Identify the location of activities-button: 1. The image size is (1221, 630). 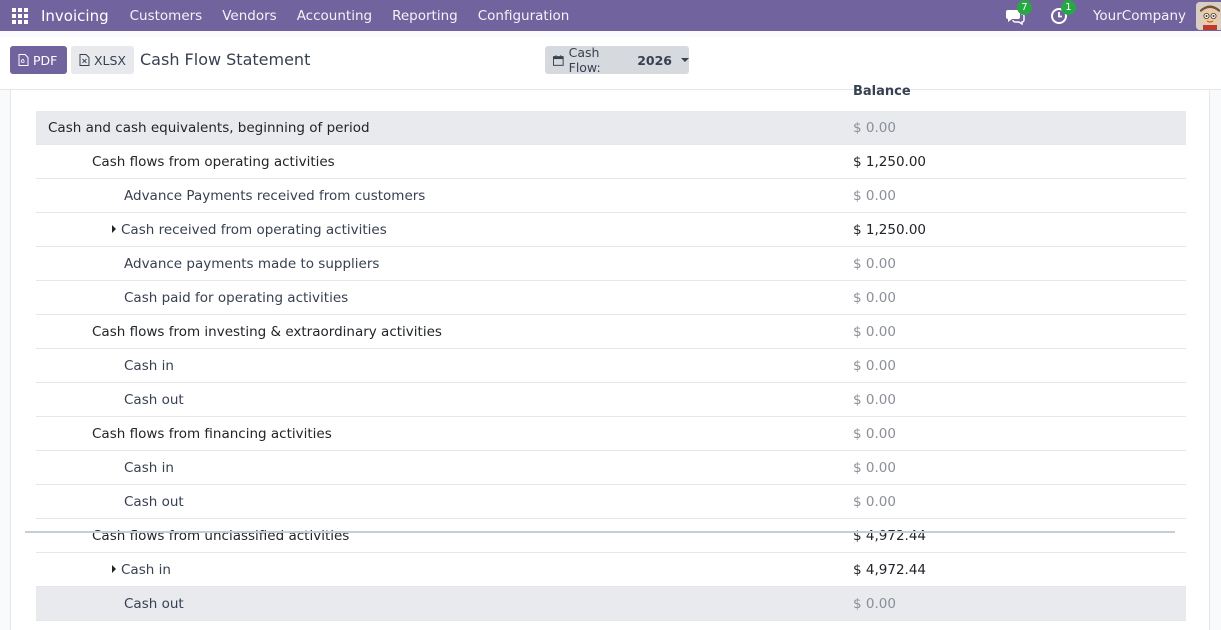
(1062, 13).